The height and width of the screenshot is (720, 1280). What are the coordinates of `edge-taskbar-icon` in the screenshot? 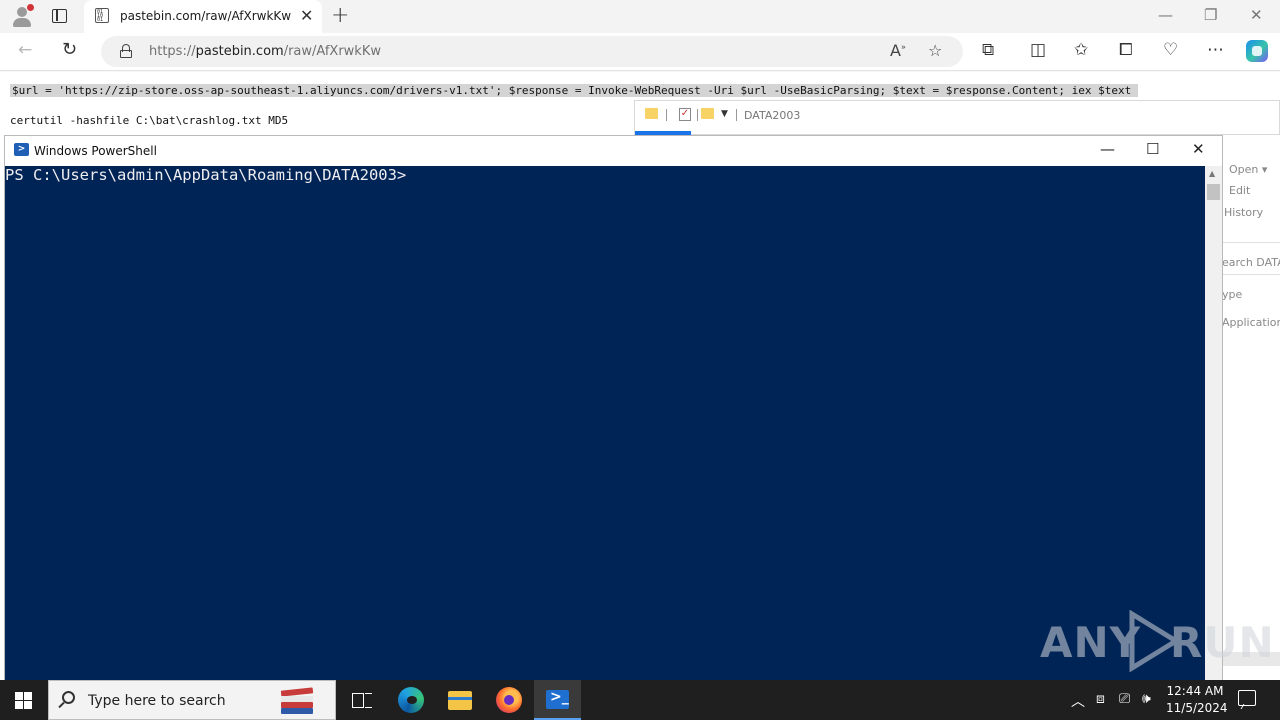 It's located at (411, 700).